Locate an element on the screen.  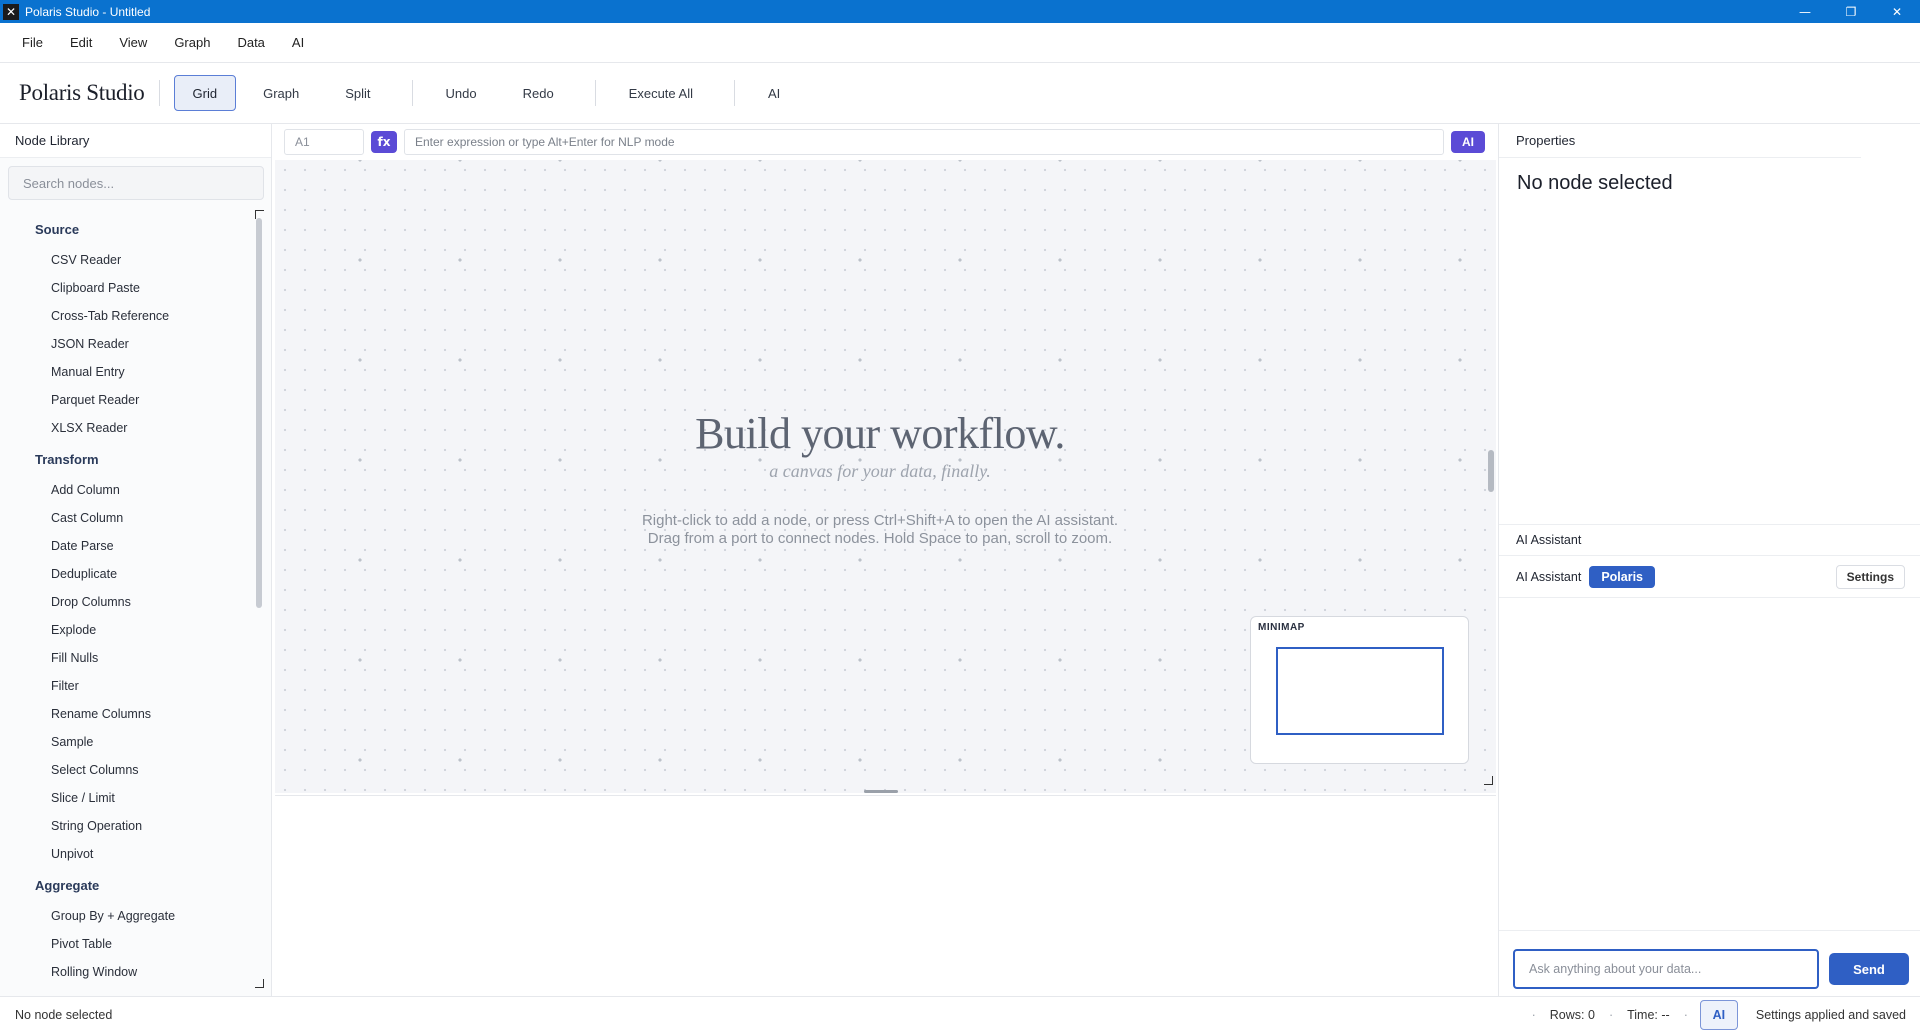
node-item: Group By + Aggregate is located at coordinates (128, 916).